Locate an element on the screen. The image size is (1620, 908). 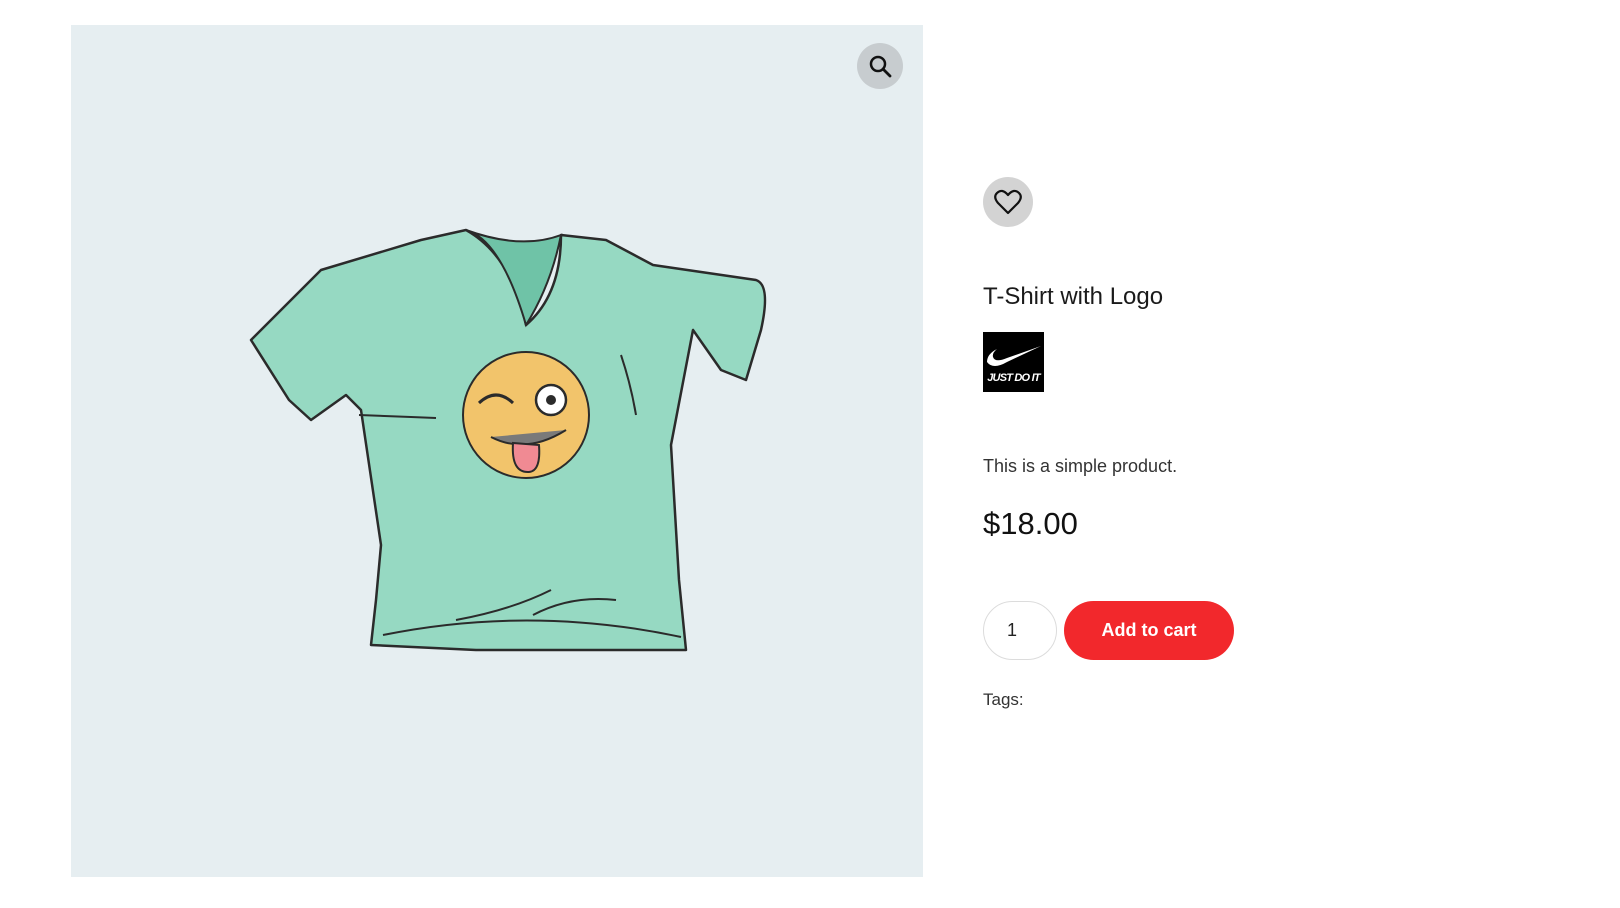
swoosh-icon is located at coordinates (1014, 356).